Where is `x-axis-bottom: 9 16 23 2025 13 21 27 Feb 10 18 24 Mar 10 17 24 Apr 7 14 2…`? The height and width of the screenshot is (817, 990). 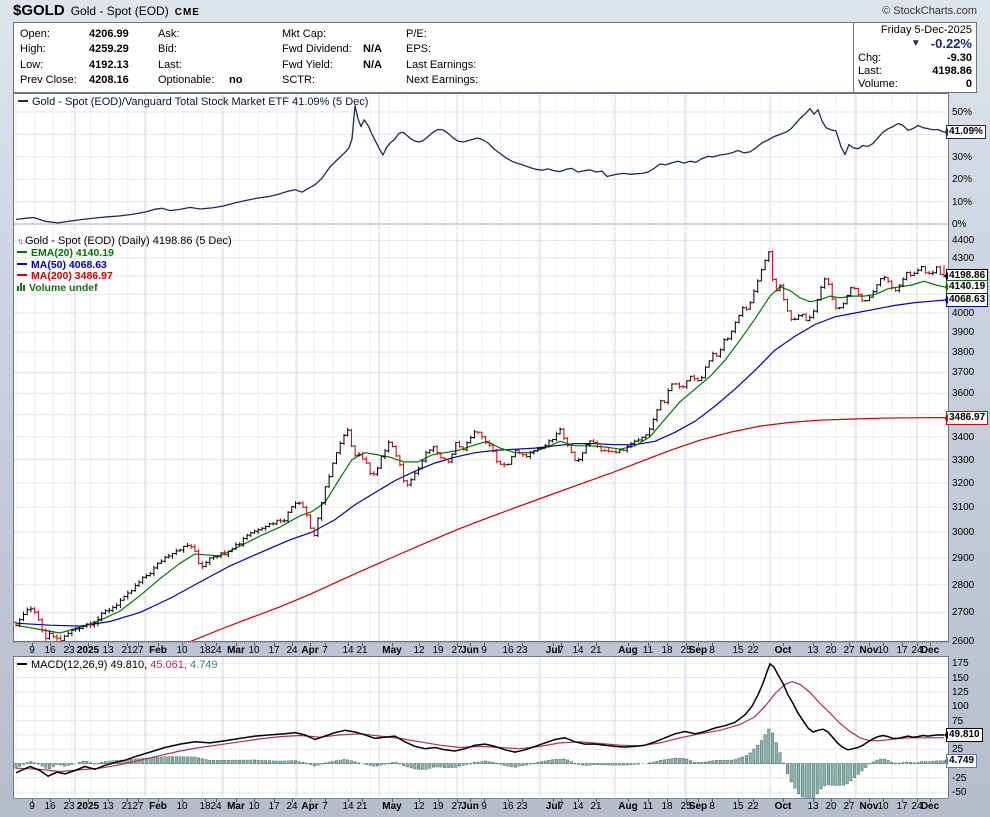
x-axis-bottom: 9 16 23 2025 13 21 27 Feb 10 18 24 Mar 10 17 24 Apr 7 14 2… is located at coordinates (481, 806).